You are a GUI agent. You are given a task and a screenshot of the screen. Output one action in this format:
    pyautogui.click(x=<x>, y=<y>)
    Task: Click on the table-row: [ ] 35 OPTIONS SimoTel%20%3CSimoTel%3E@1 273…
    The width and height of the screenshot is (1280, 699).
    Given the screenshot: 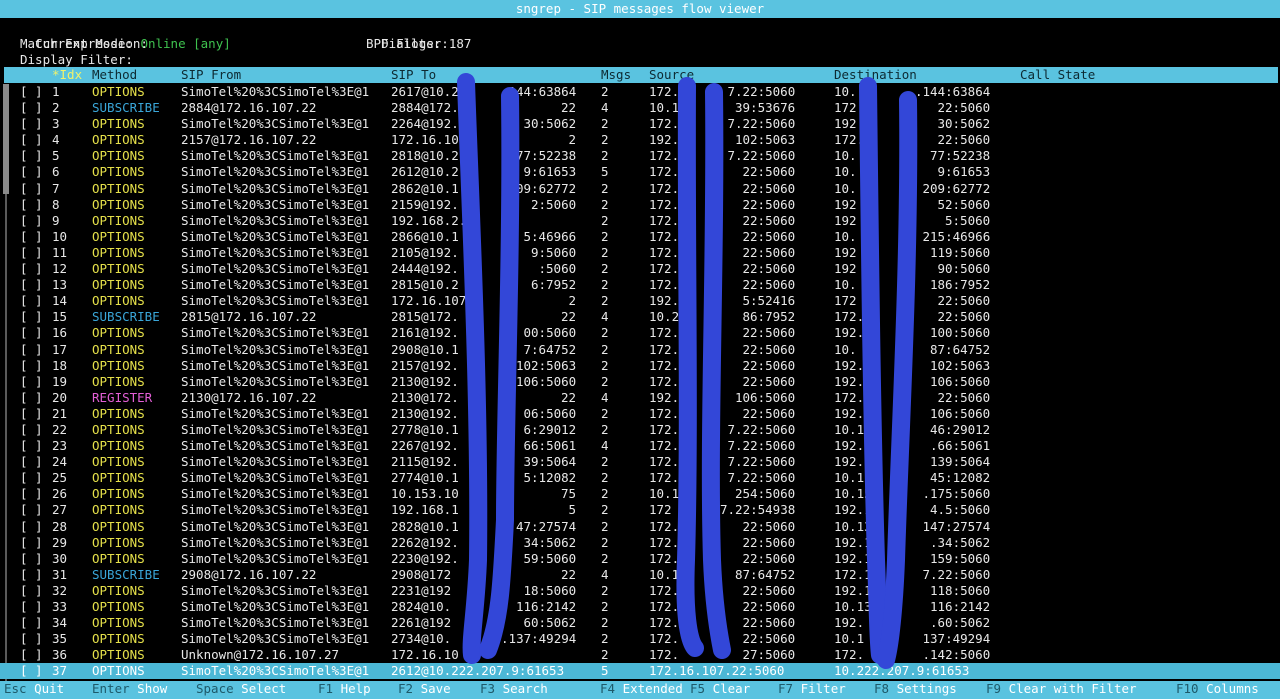 What is the action you would take?
    pyautogui.click(x=640, y=639)
    